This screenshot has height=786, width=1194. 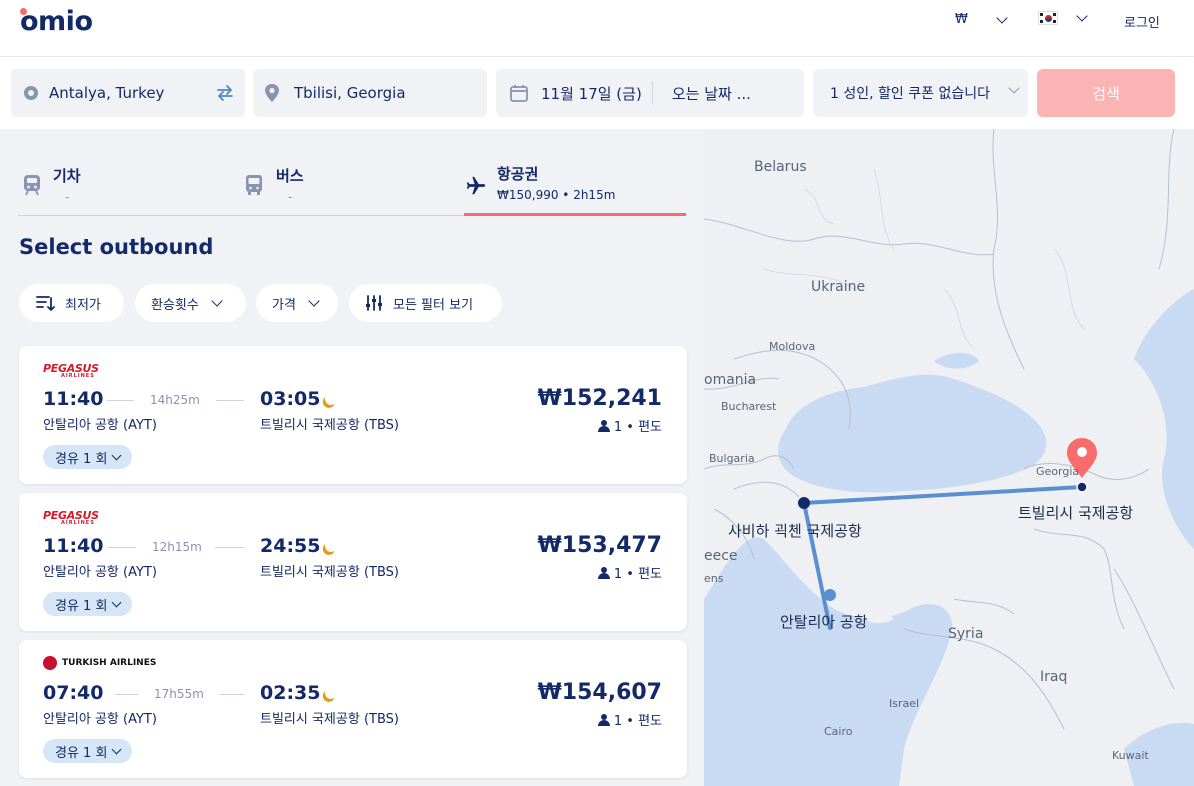 What do you see at coordinates (1063, 17) in the screenshot?
I see `language-selector` at bounding box center [1063, 17].